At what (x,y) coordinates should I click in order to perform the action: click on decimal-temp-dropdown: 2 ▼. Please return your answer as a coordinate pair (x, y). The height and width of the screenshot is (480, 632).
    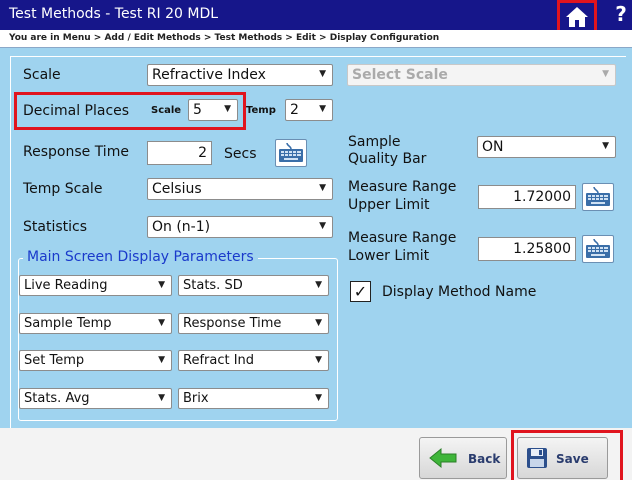
    Looking at the image, I should click on (309, 110).